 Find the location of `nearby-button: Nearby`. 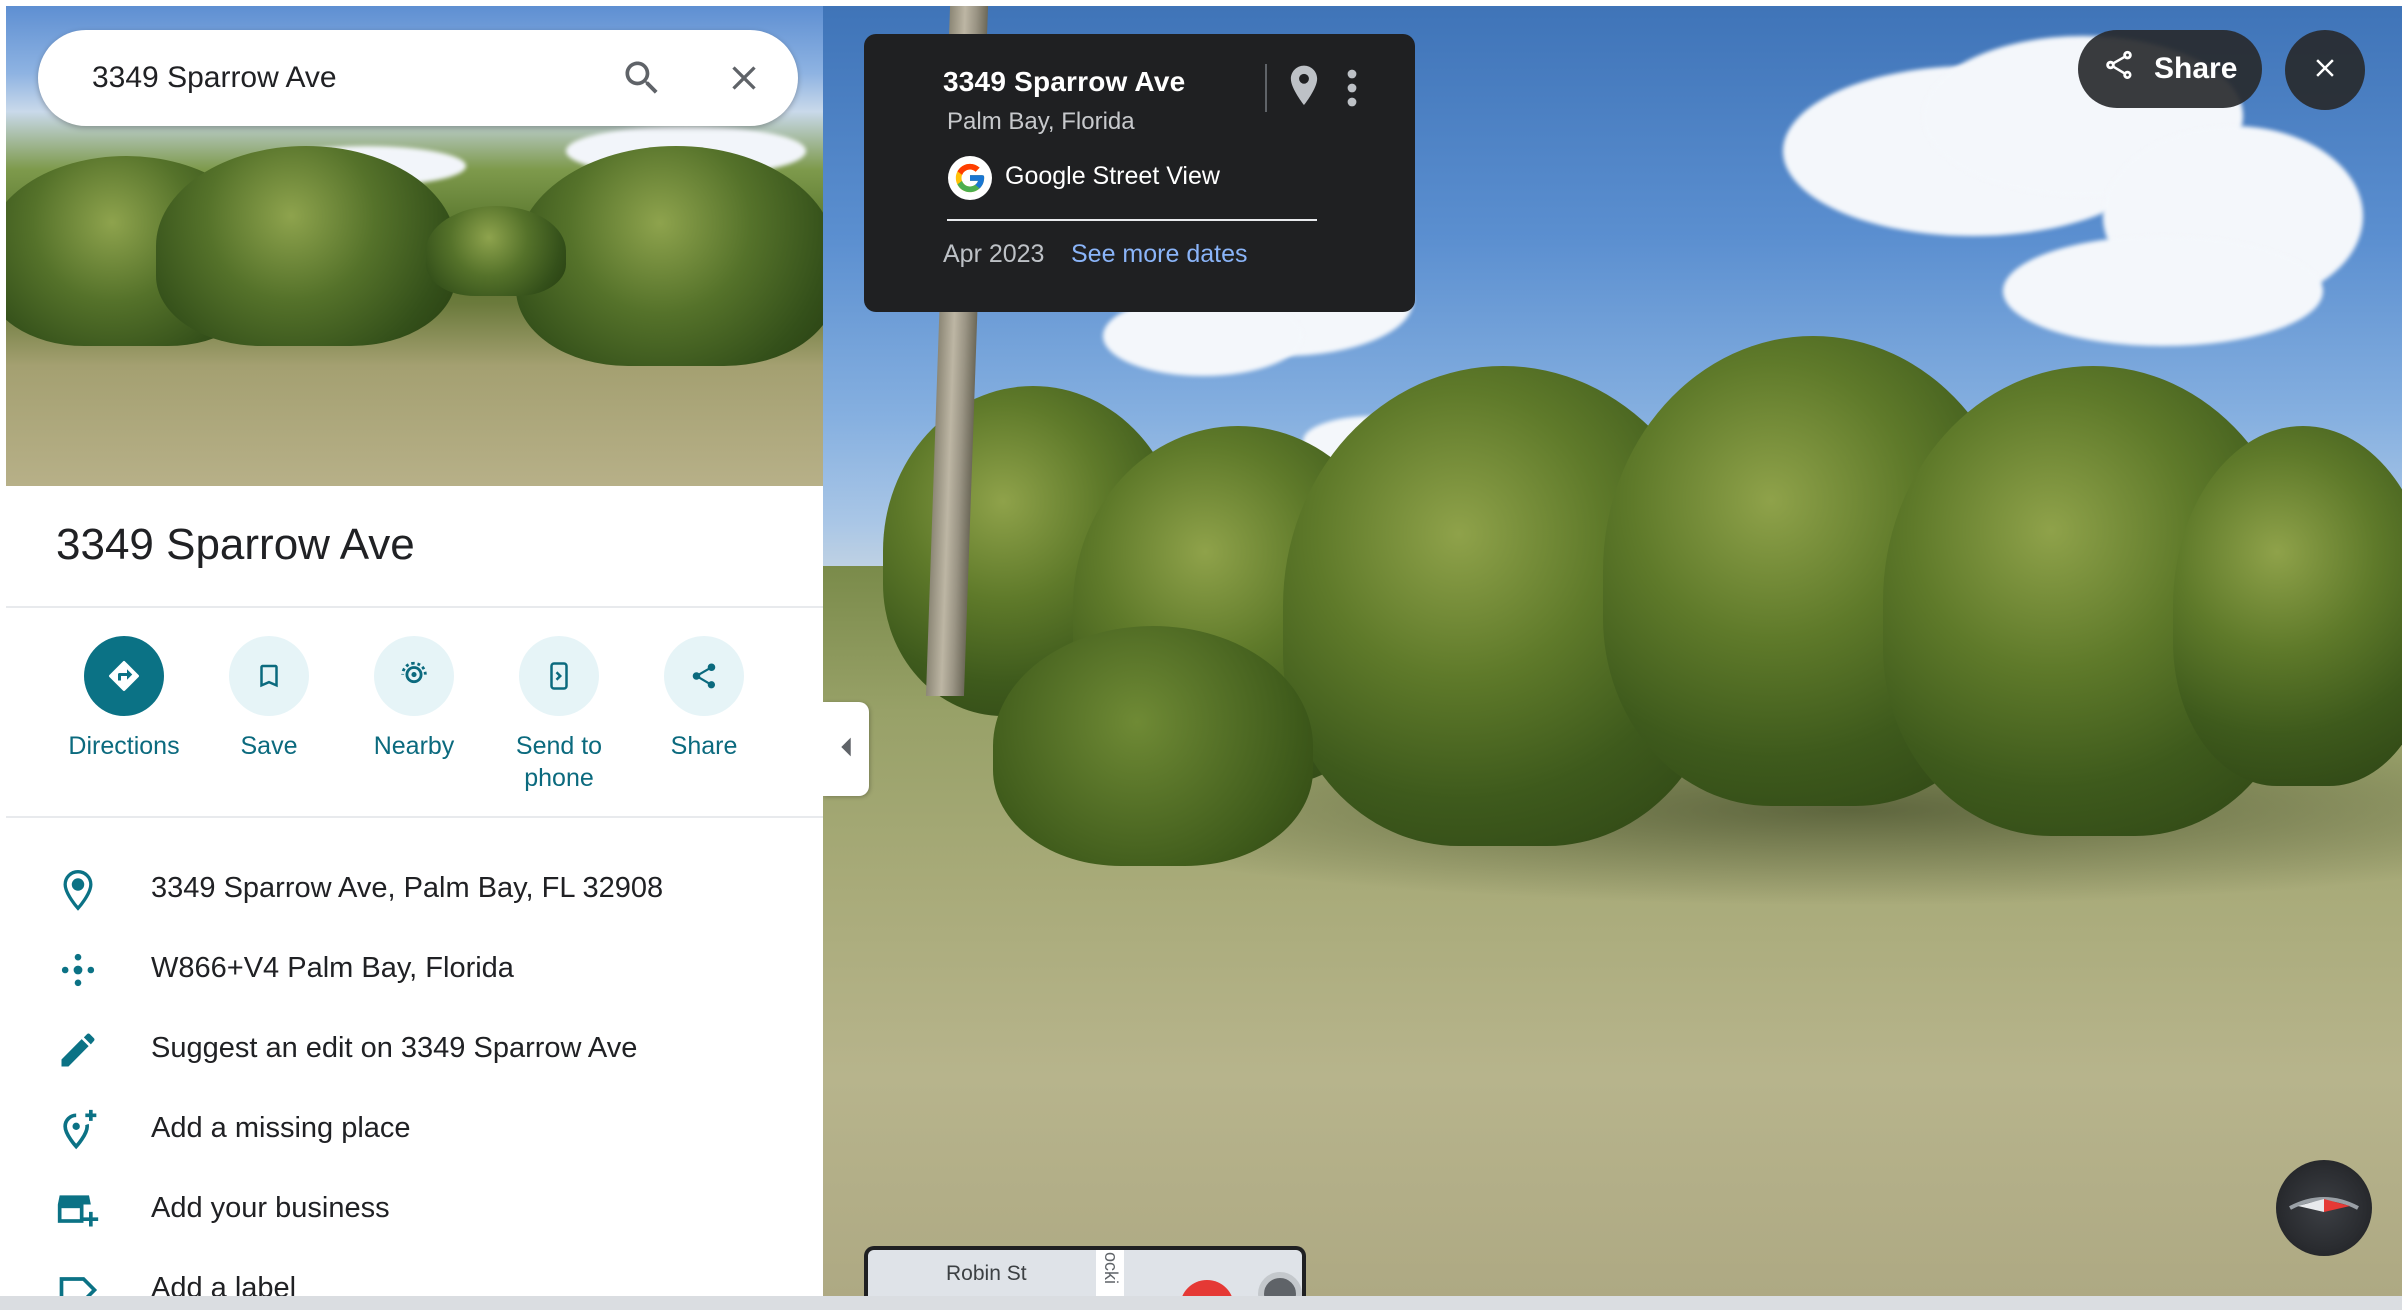

nearby-button: Nearby is located at coordinates (414, 699).